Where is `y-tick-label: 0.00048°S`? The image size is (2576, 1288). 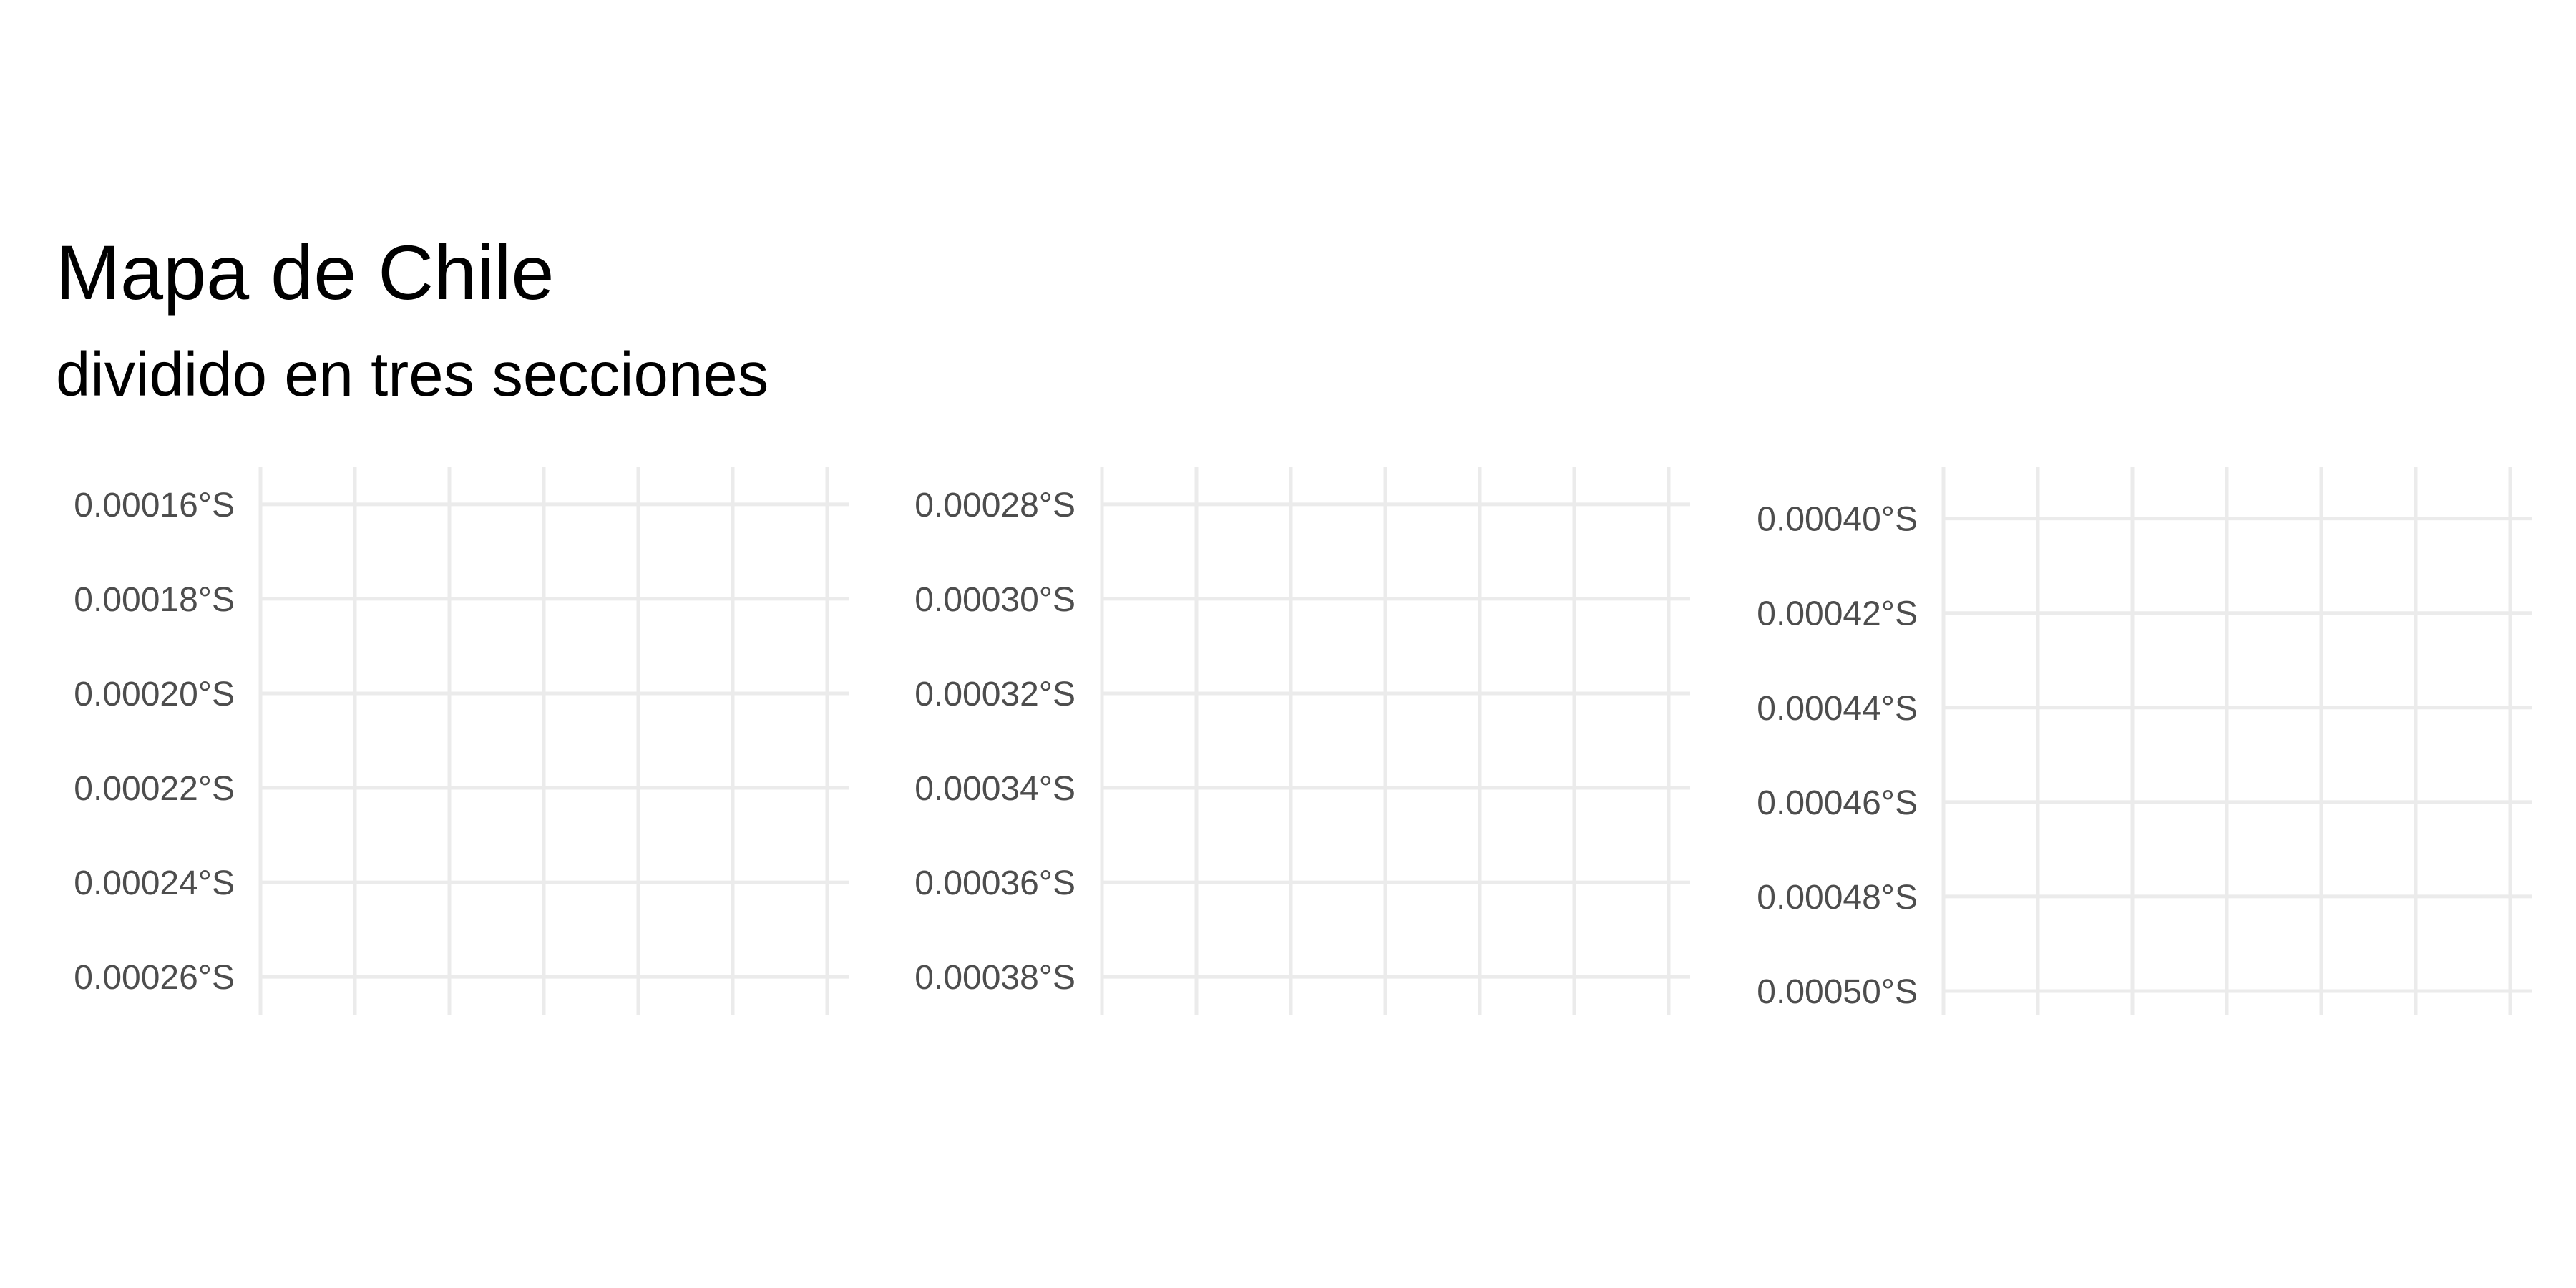 y-tick-label: 0.00048°S is located at coordinates (1837, 898).